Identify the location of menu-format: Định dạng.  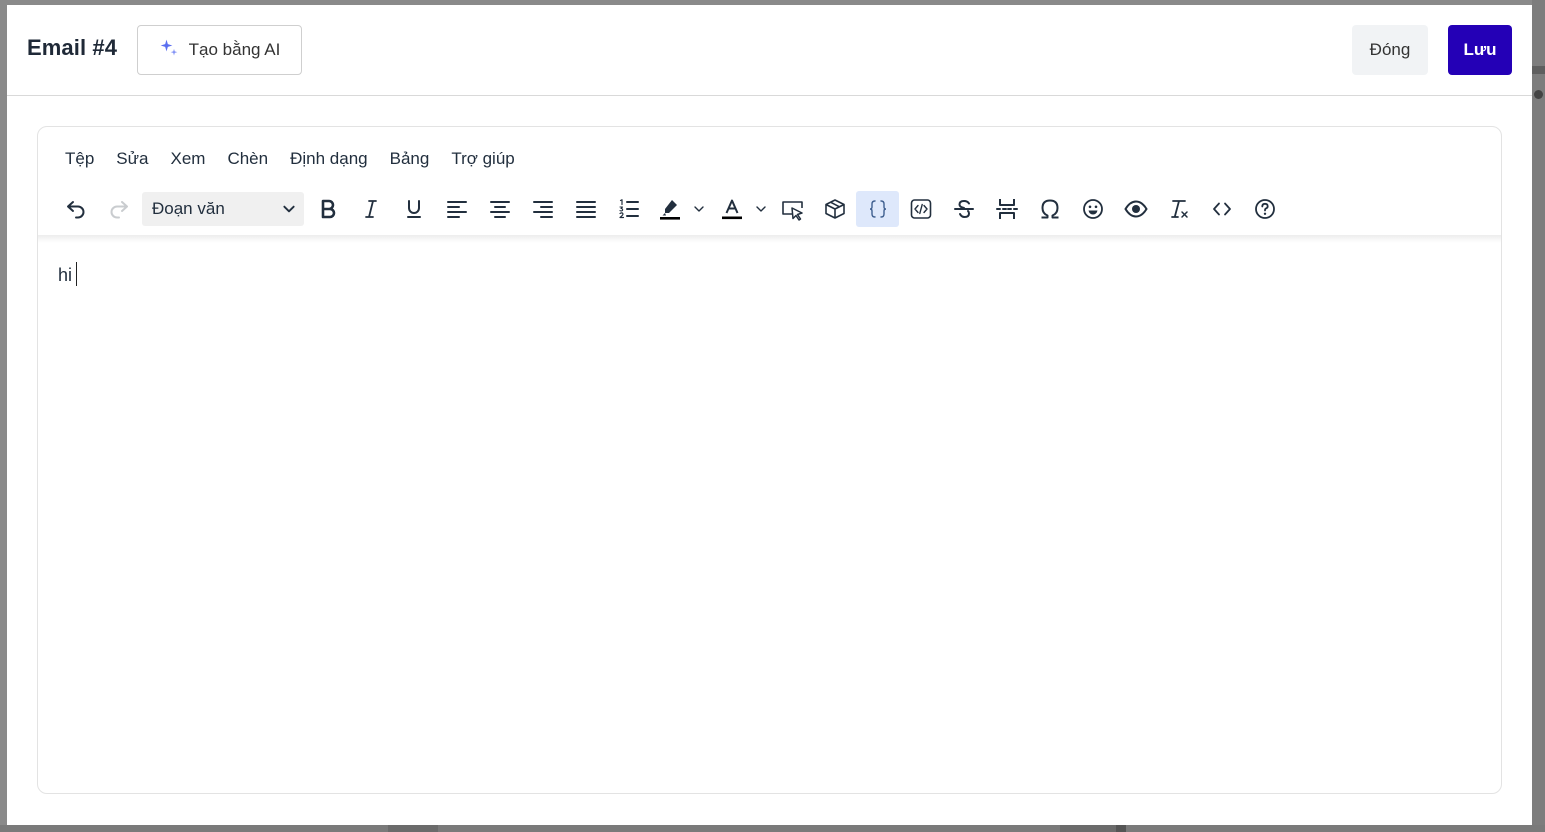
(329, 159).